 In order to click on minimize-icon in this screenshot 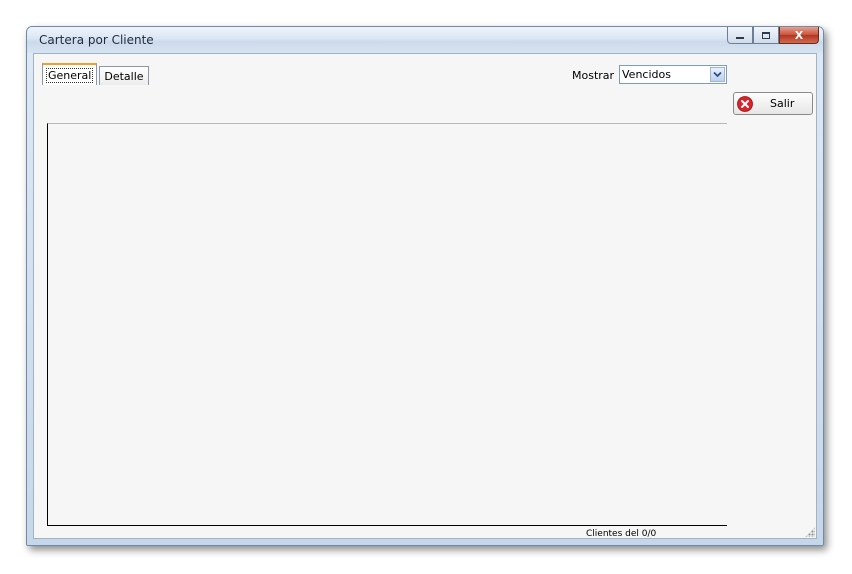, I will do `click(740, 38)`.